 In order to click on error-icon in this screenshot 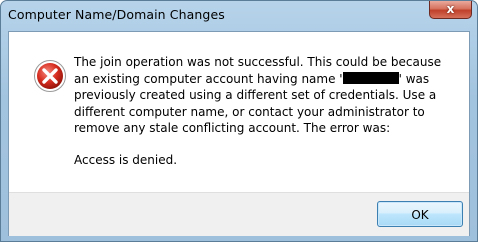, I will do `click(50, 76)`.